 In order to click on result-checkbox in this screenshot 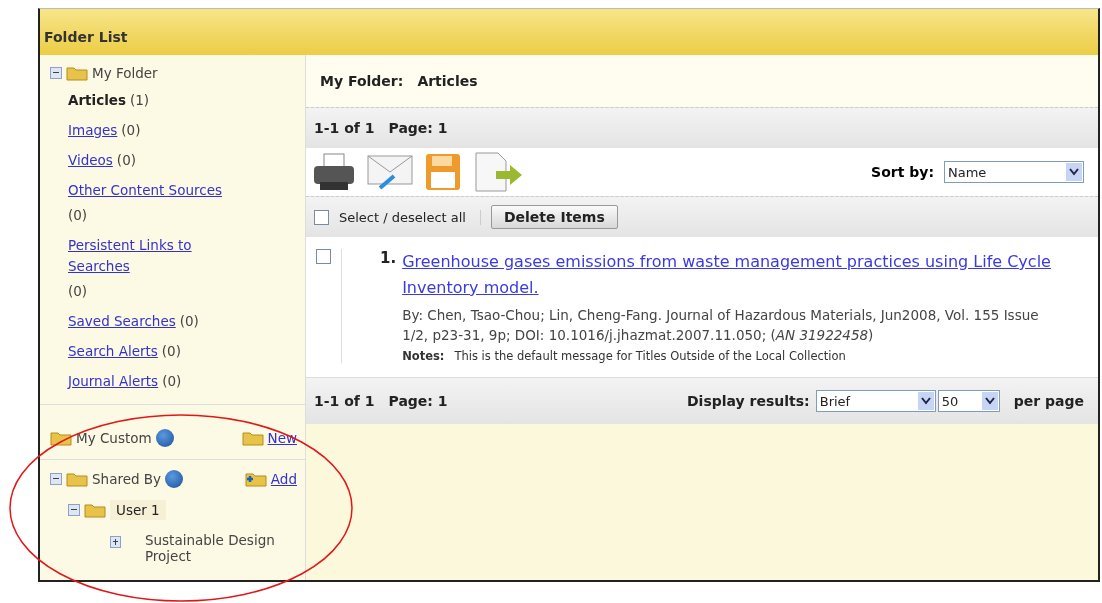, I will do `click(323, 256)`.